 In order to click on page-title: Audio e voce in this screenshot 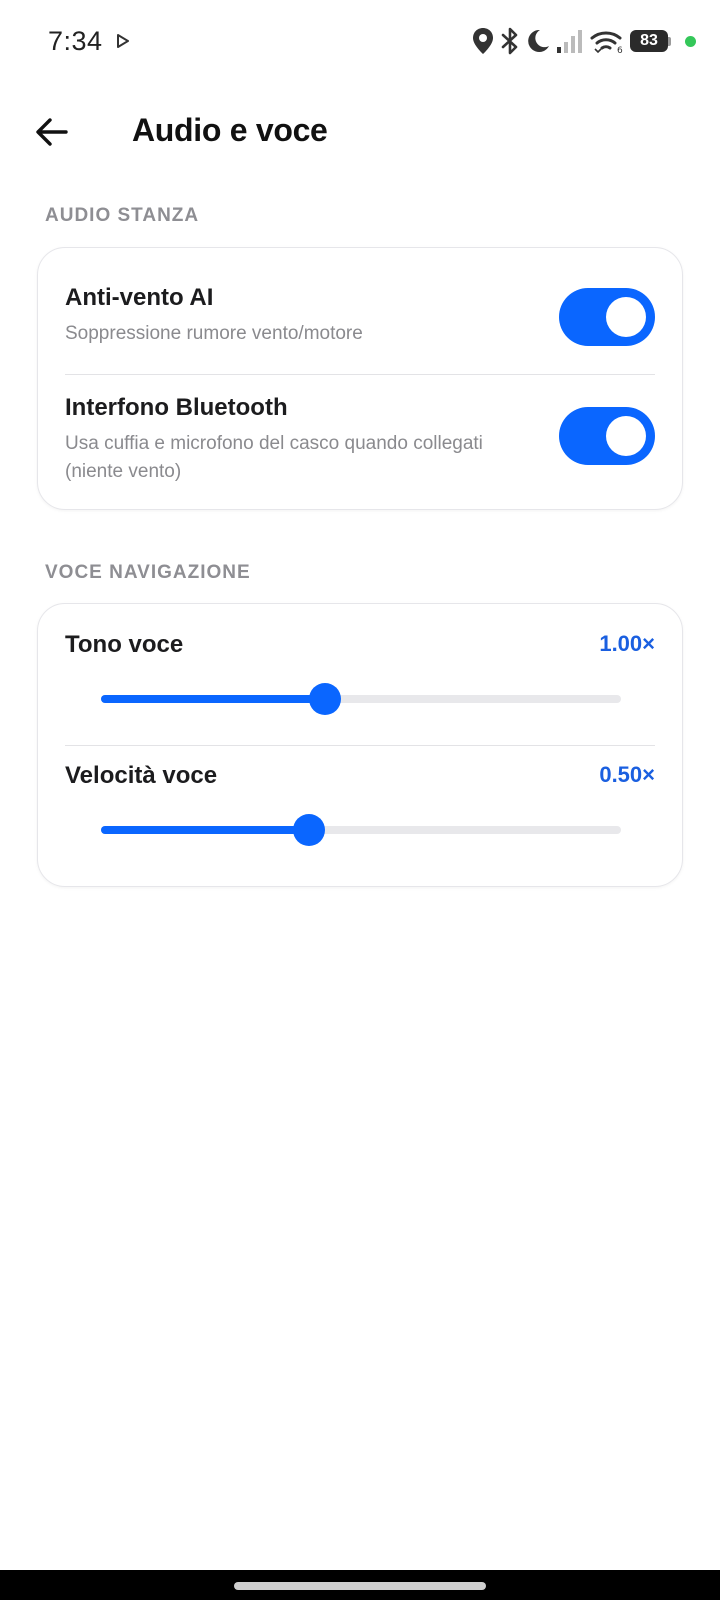, I will do `click(230, 130)`.